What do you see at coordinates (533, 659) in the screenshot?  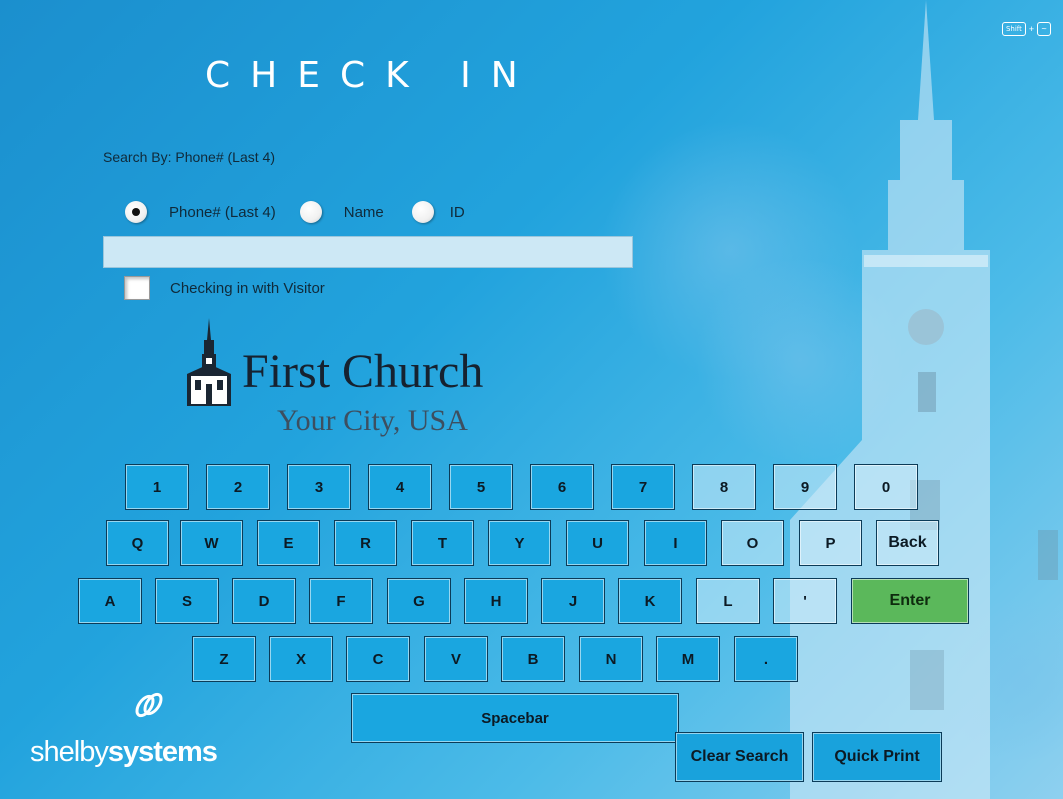 I see `key-b: B` at bounding box center [533, 659].